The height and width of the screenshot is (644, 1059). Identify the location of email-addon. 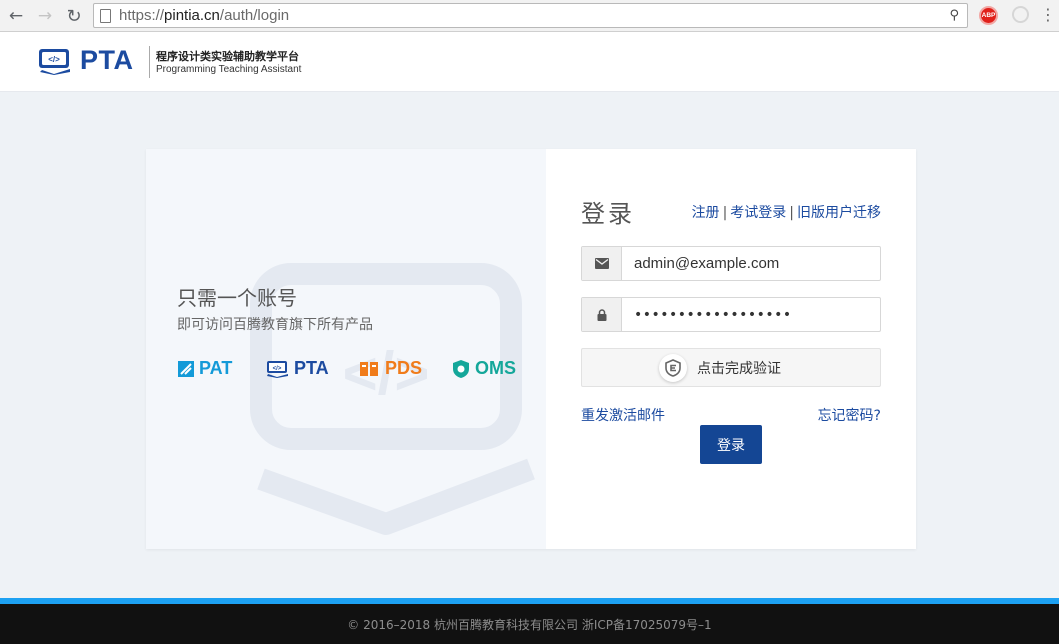
(602, 263).